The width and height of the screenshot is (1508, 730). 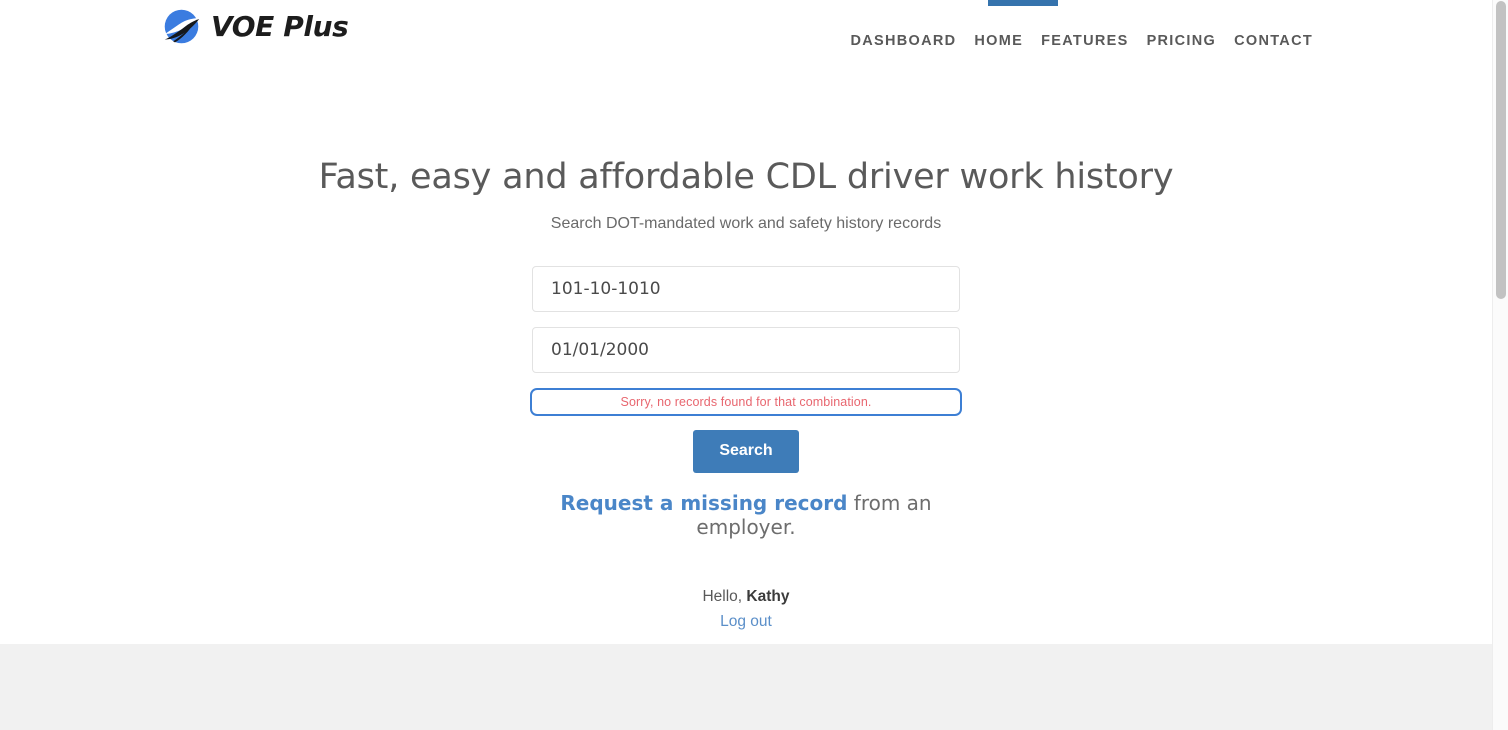 I want to click on account-block: Hello, Kathy Log out, so click(x=746, y=586).